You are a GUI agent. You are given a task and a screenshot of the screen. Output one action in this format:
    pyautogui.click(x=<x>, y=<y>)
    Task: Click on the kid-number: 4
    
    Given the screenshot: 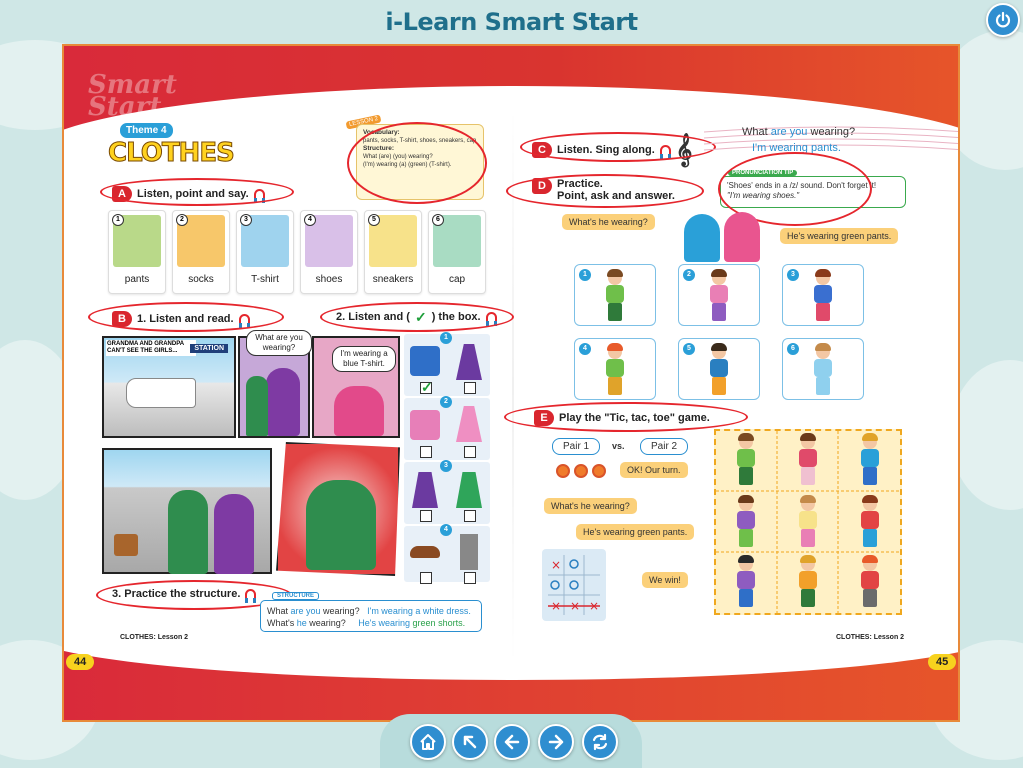 What is the action you would take?
    pyautogui.click(x=585, y=349)
    